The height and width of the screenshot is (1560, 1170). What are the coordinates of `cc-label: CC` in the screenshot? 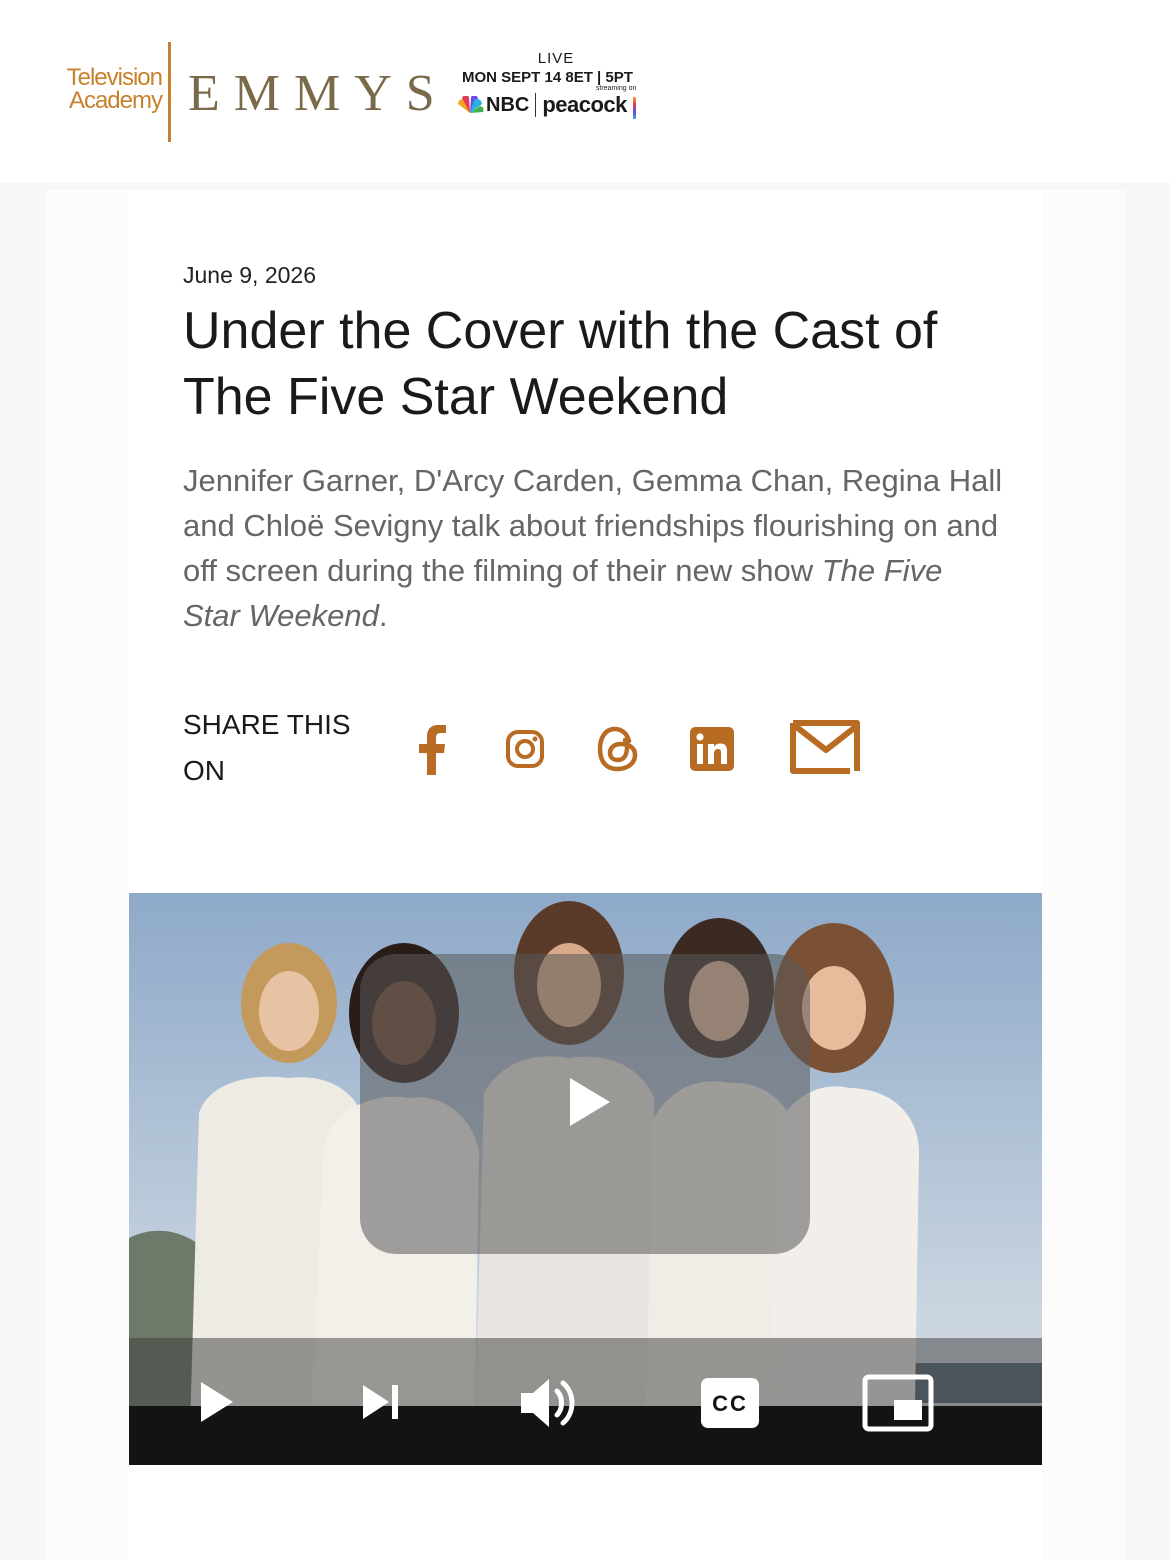 It's located at (730, 1403).